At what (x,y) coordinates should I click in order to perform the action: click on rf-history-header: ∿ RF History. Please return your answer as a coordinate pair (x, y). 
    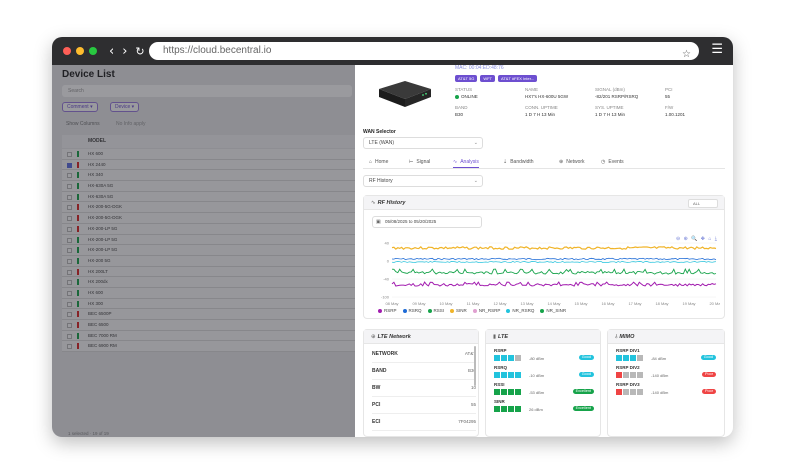
    Looking at the image, I should click on (544, 203).